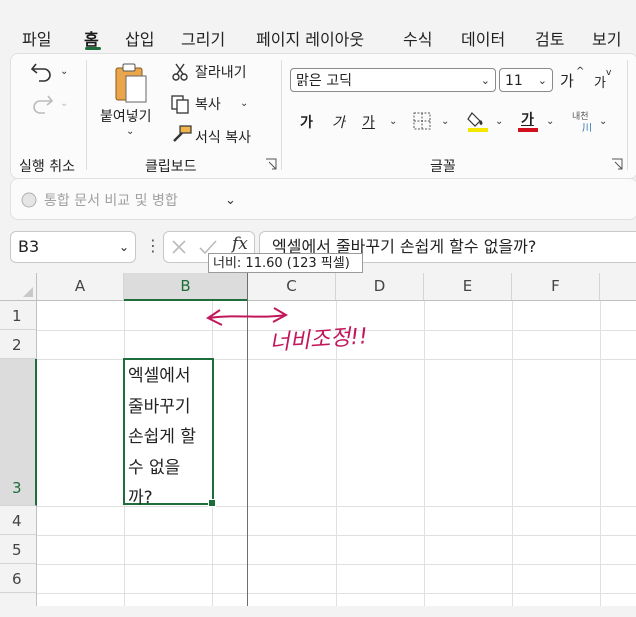  Describe the element at coordinates (306, 122) in the screenshot. I see `bold-button: 가` at that location.